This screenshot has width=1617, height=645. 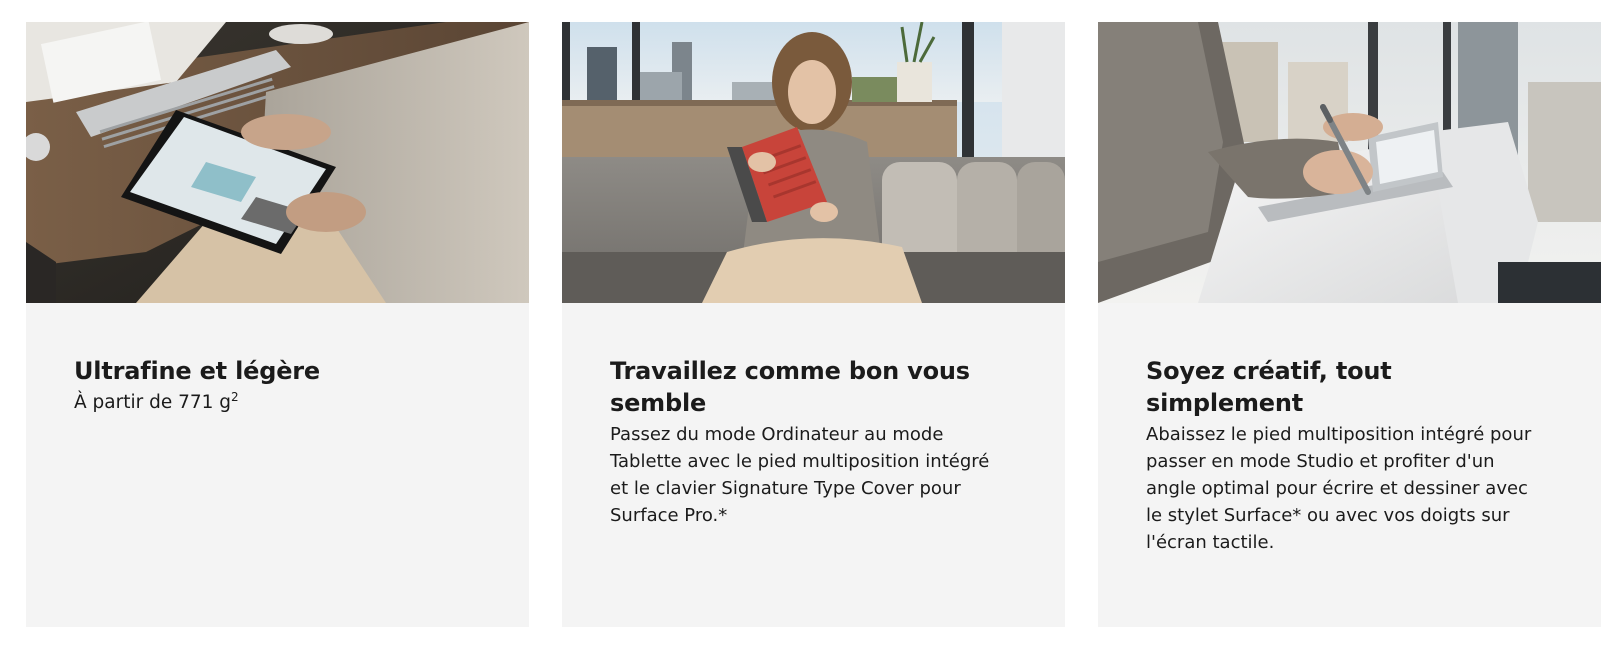 I want to click on card-title: Travaillez comme bon vous semble, so click(x=790, y=387).